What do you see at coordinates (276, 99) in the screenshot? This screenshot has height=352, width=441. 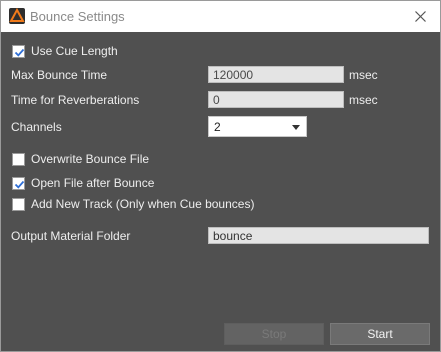 I see `reverberations-input` at bounding box center [276, 99].